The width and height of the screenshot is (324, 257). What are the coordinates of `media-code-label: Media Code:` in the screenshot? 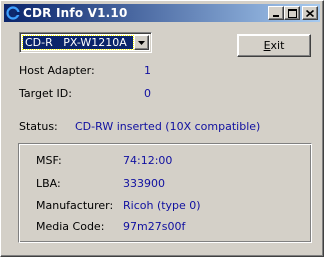 It's located at (70, 226).